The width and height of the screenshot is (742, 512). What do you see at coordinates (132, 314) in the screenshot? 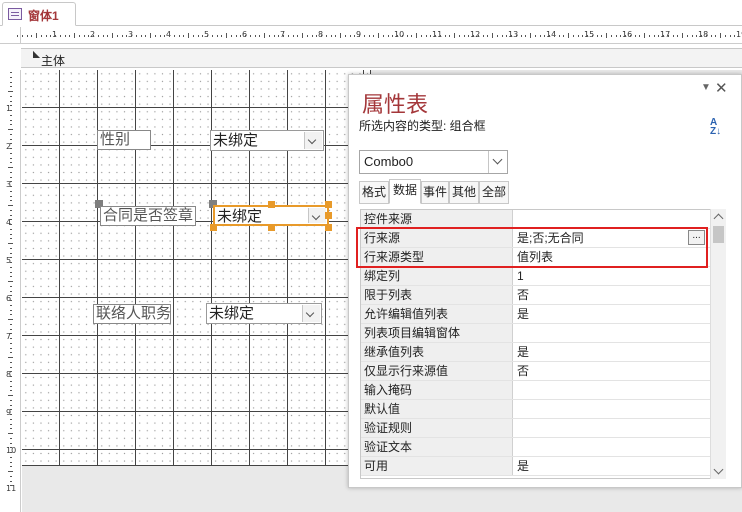
I see `contact-title-label: 联络人职务` at bounding box center [132, 314].